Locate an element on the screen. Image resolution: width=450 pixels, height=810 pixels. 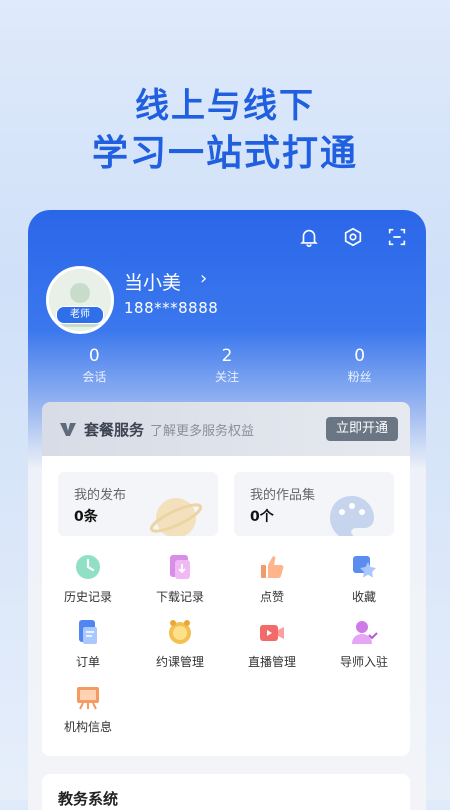
academic-system-card: 教务系统 is located at coordinates (226, 792).